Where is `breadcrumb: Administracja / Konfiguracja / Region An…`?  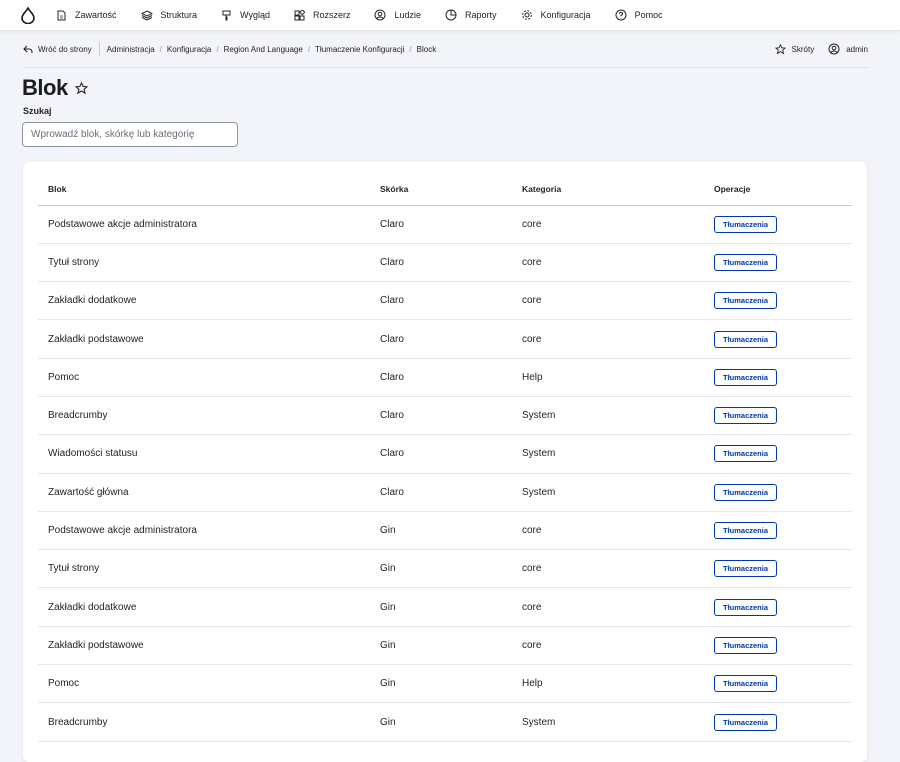
breadcrumb: Administracja / Konfiguracja / Region An… is located at coordinates (272, 49).